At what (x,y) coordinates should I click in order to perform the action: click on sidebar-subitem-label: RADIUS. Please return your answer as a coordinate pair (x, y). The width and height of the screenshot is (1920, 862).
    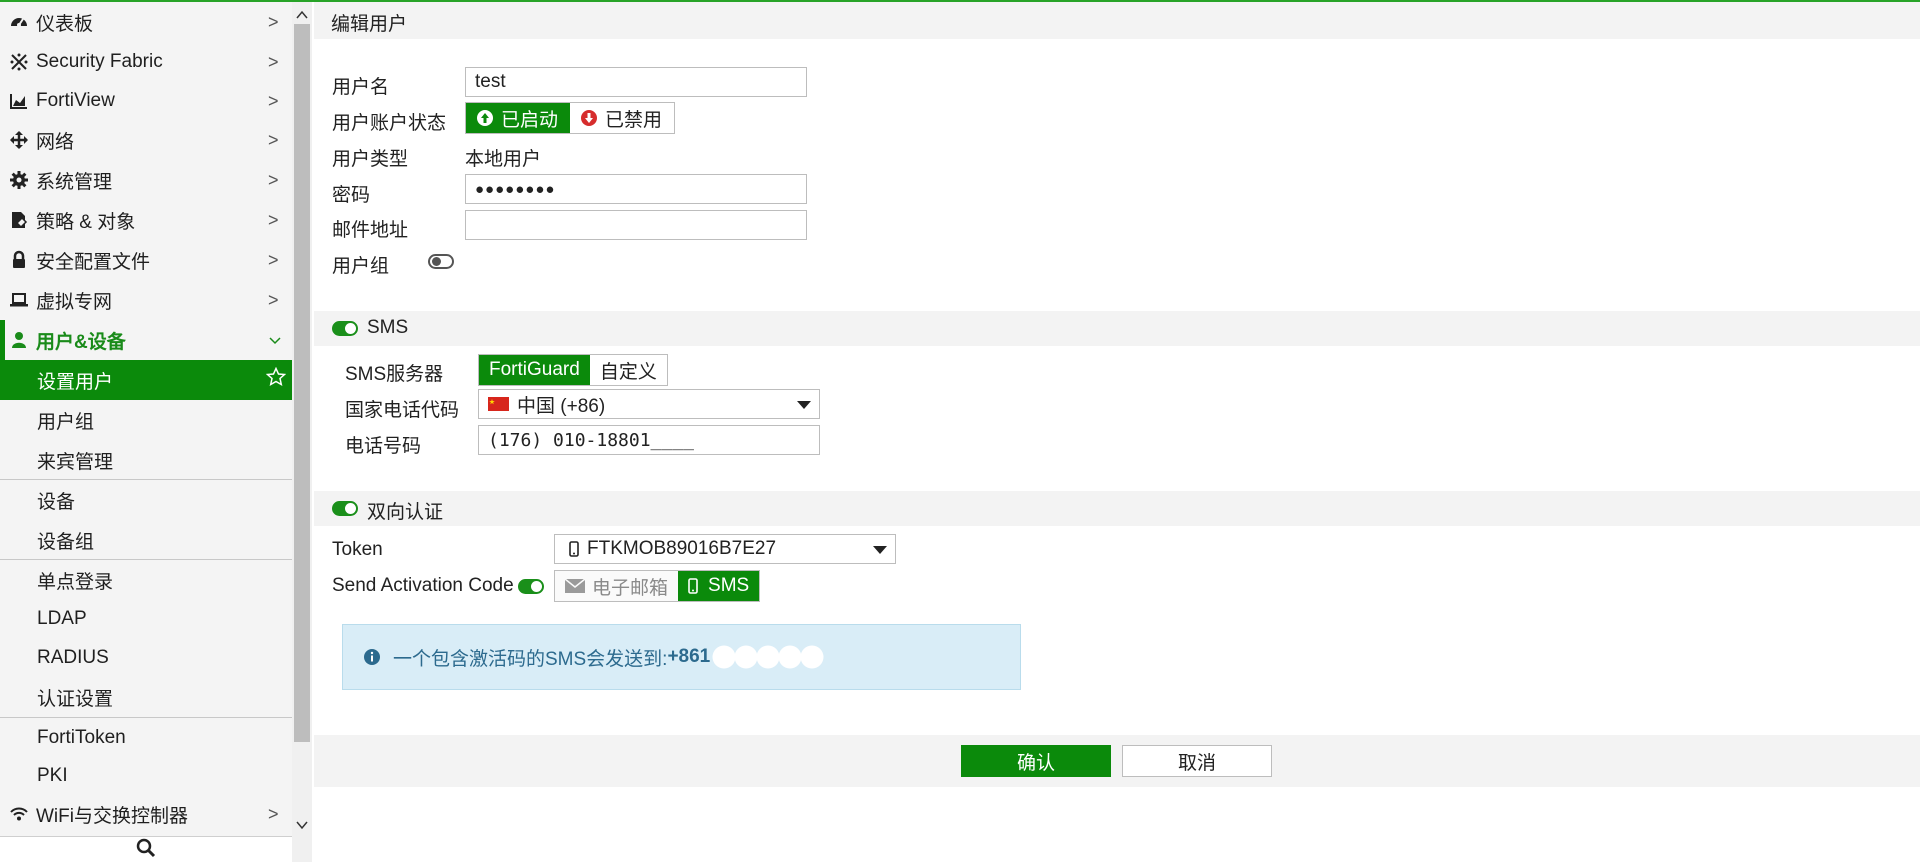
    Looking at the image, I should click on (73, 657).